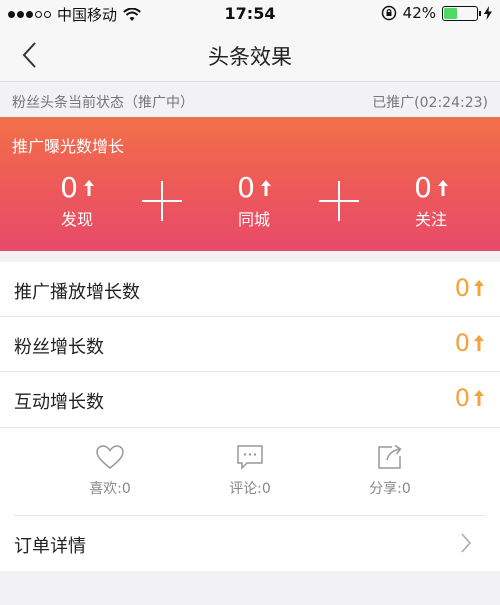  What do you see at coordinates (461, 13) in the screenshot?
I see `battery-icon` at bounding box center [461, 13].